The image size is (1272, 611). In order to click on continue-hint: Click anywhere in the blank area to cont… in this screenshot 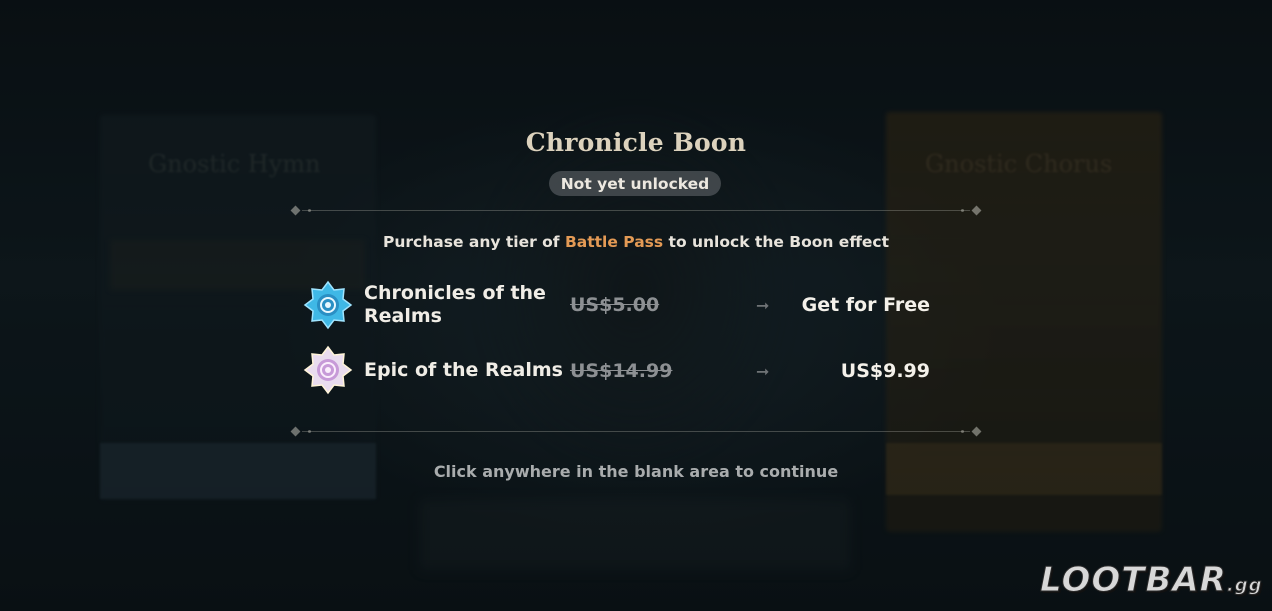, I will do `click(636, 471)`.